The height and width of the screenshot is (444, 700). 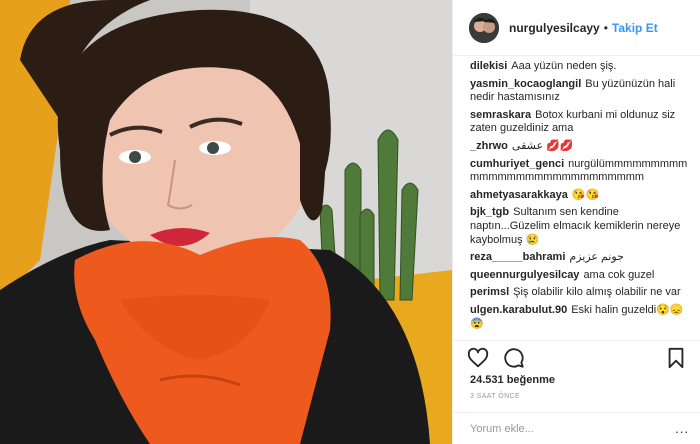 I want to click on comment-item: _zhrwo عشقی 💋💋, so click(x=579, y=147).